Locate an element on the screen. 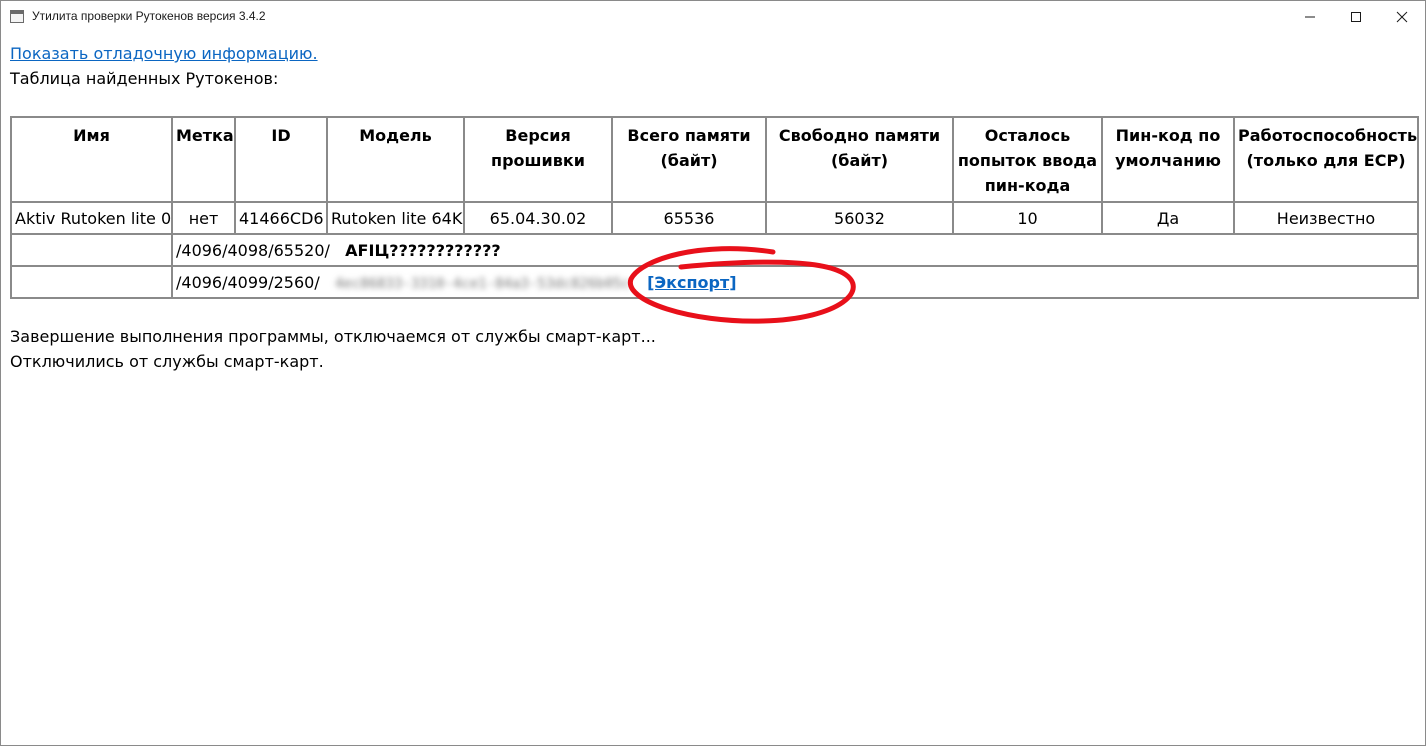 The width and height of the screenshot is (1426, 746). cell-free-memory: 56032 is located at coordinates (859, 218).